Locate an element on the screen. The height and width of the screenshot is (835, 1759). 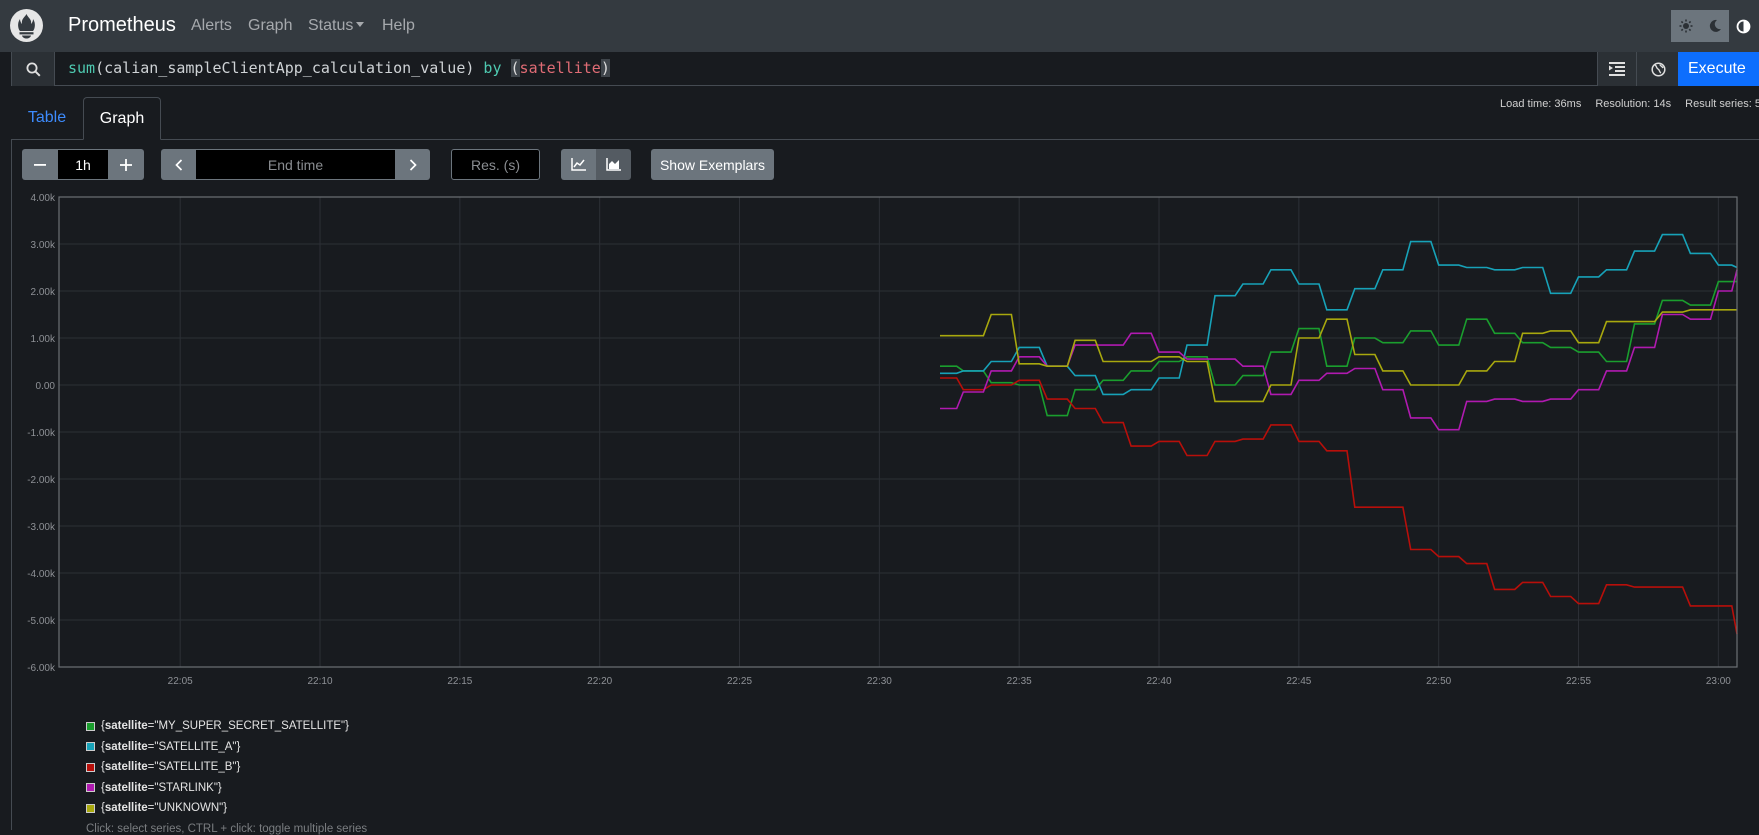
legend-item: {satellite="SATELLITE_B"} is located at coordinates (217, 767).